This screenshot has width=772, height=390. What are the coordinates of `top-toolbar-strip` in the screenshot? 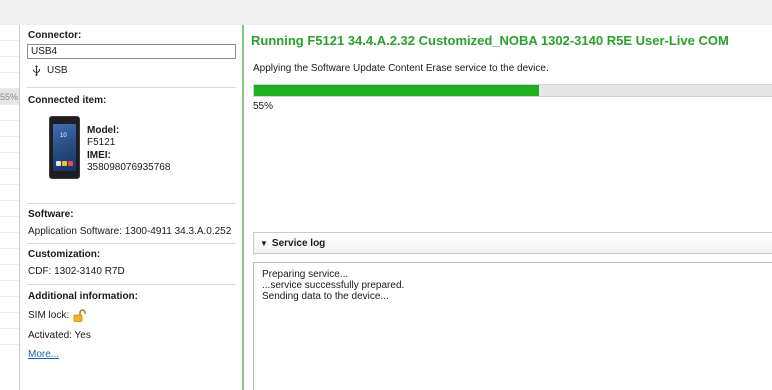 It's located at (386, 12).